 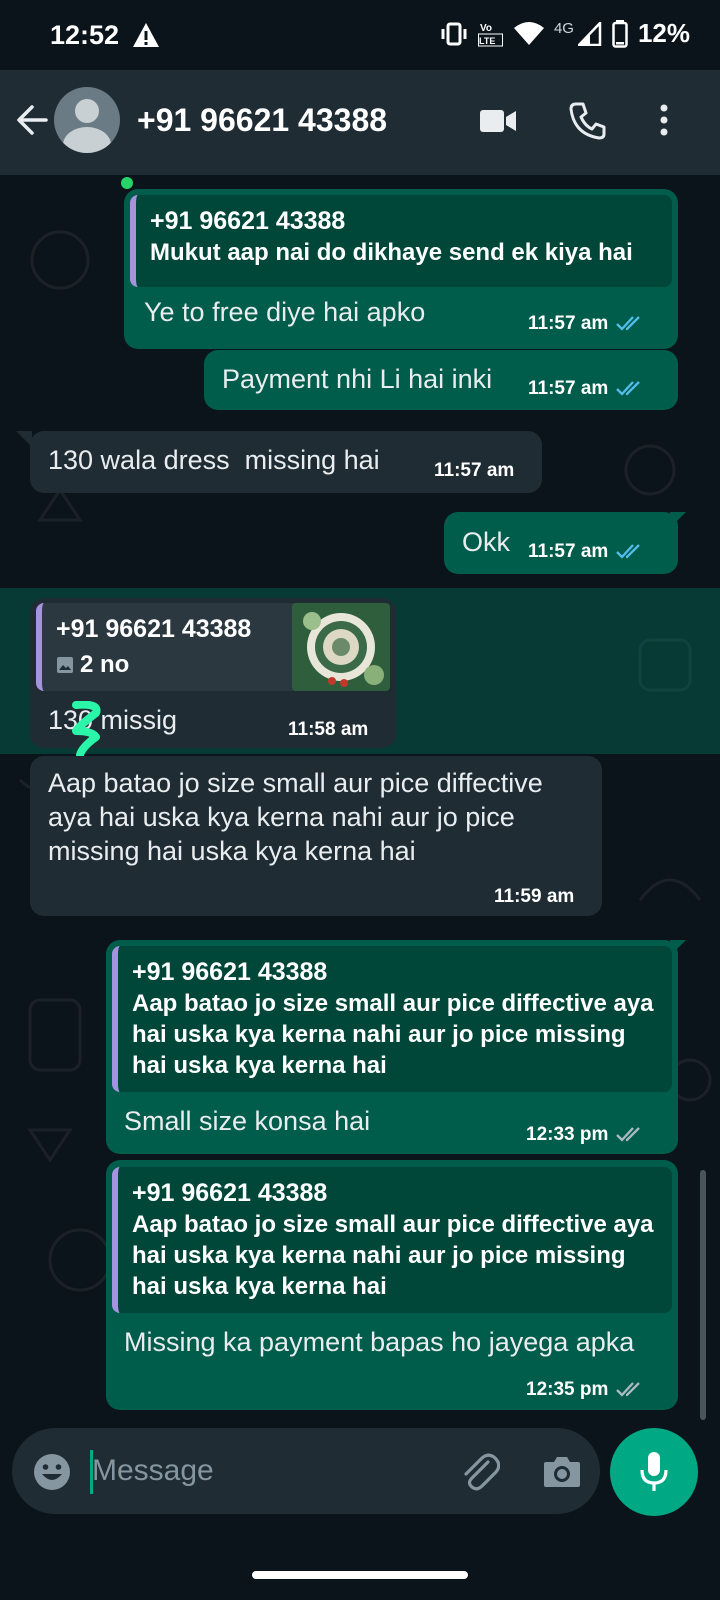 What do you see at coordinates (454, 33) in the screenshot?
I see `vibrate-icon` at bounding box center [454, 33].